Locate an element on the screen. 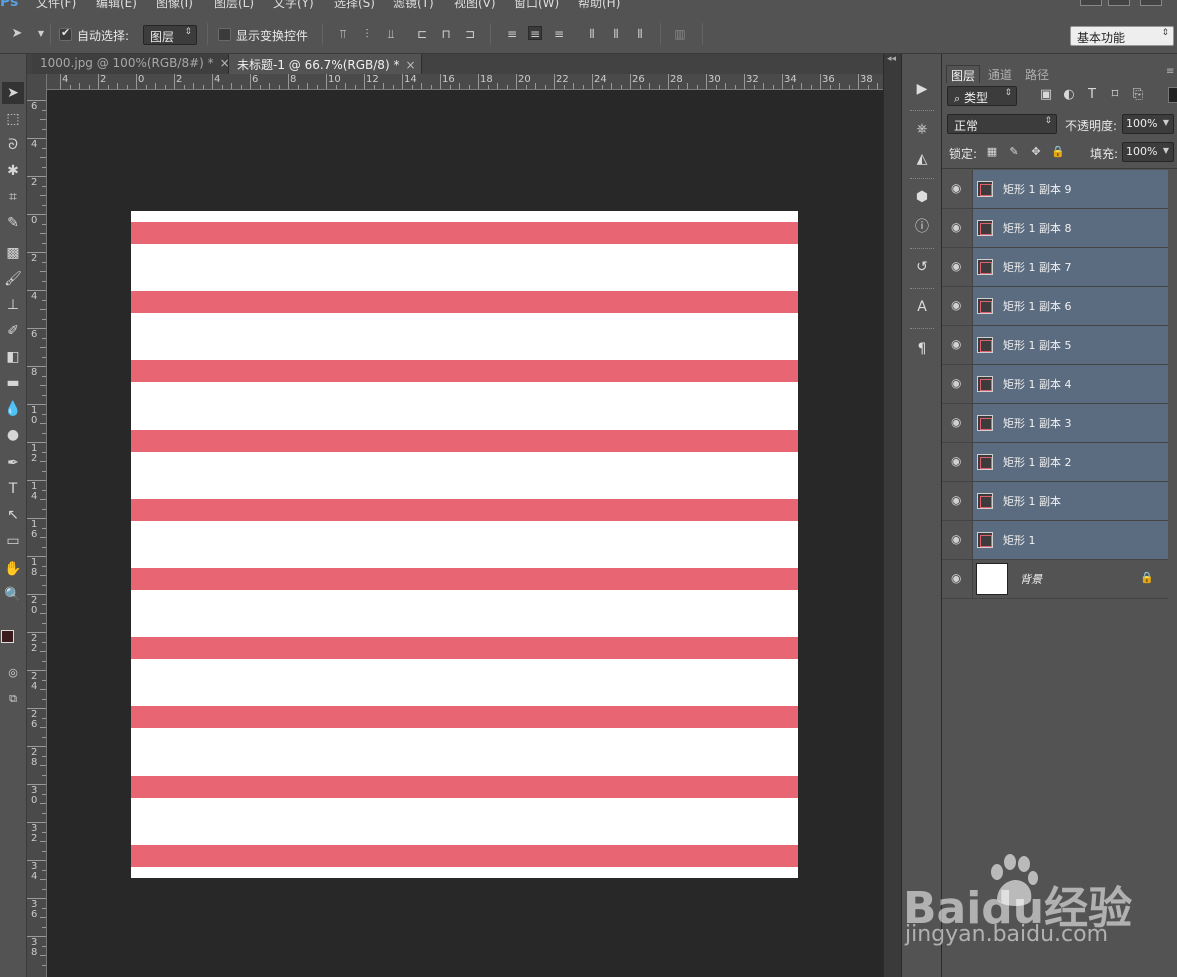  tab-paths: 路径 is located at coordinates (1037, 74).